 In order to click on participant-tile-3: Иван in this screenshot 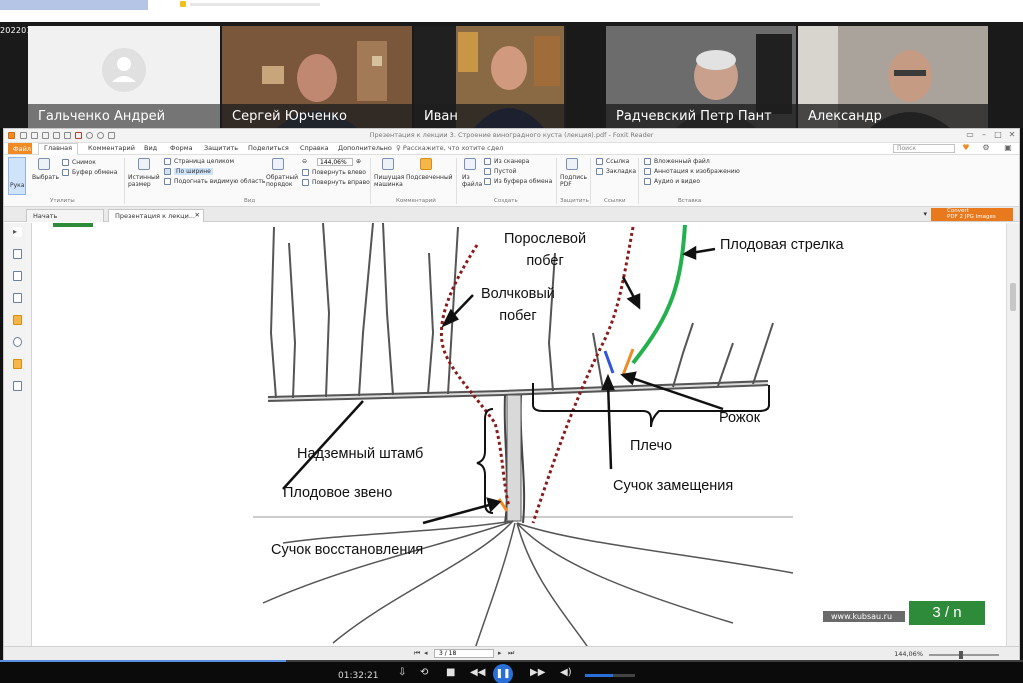, I will do `click(490, 77)`.